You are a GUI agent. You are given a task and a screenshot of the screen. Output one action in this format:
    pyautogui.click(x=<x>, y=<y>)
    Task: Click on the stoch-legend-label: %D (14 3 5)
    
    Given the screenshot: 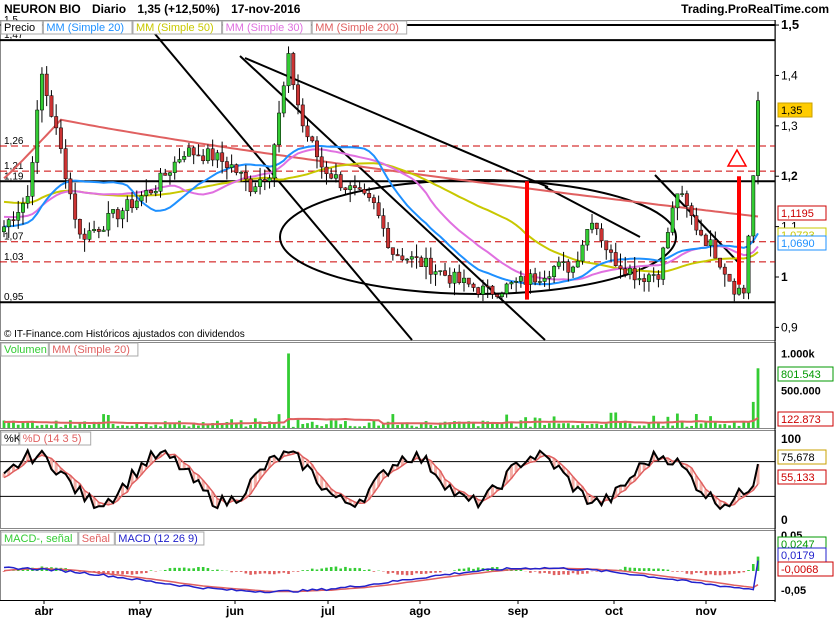 What is the action you would take?
    pyautogui.click(x=52, y=439)
    